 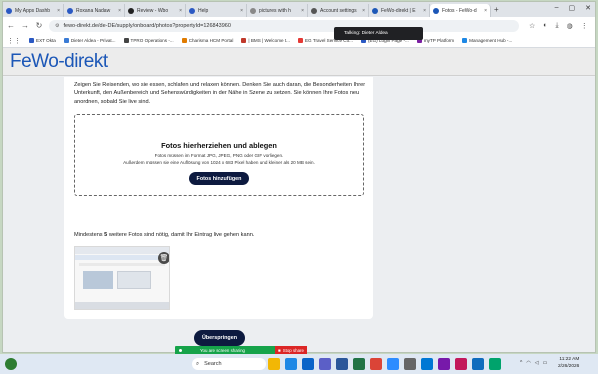 I want to click on thumb-header, so click(x=122, y=257).